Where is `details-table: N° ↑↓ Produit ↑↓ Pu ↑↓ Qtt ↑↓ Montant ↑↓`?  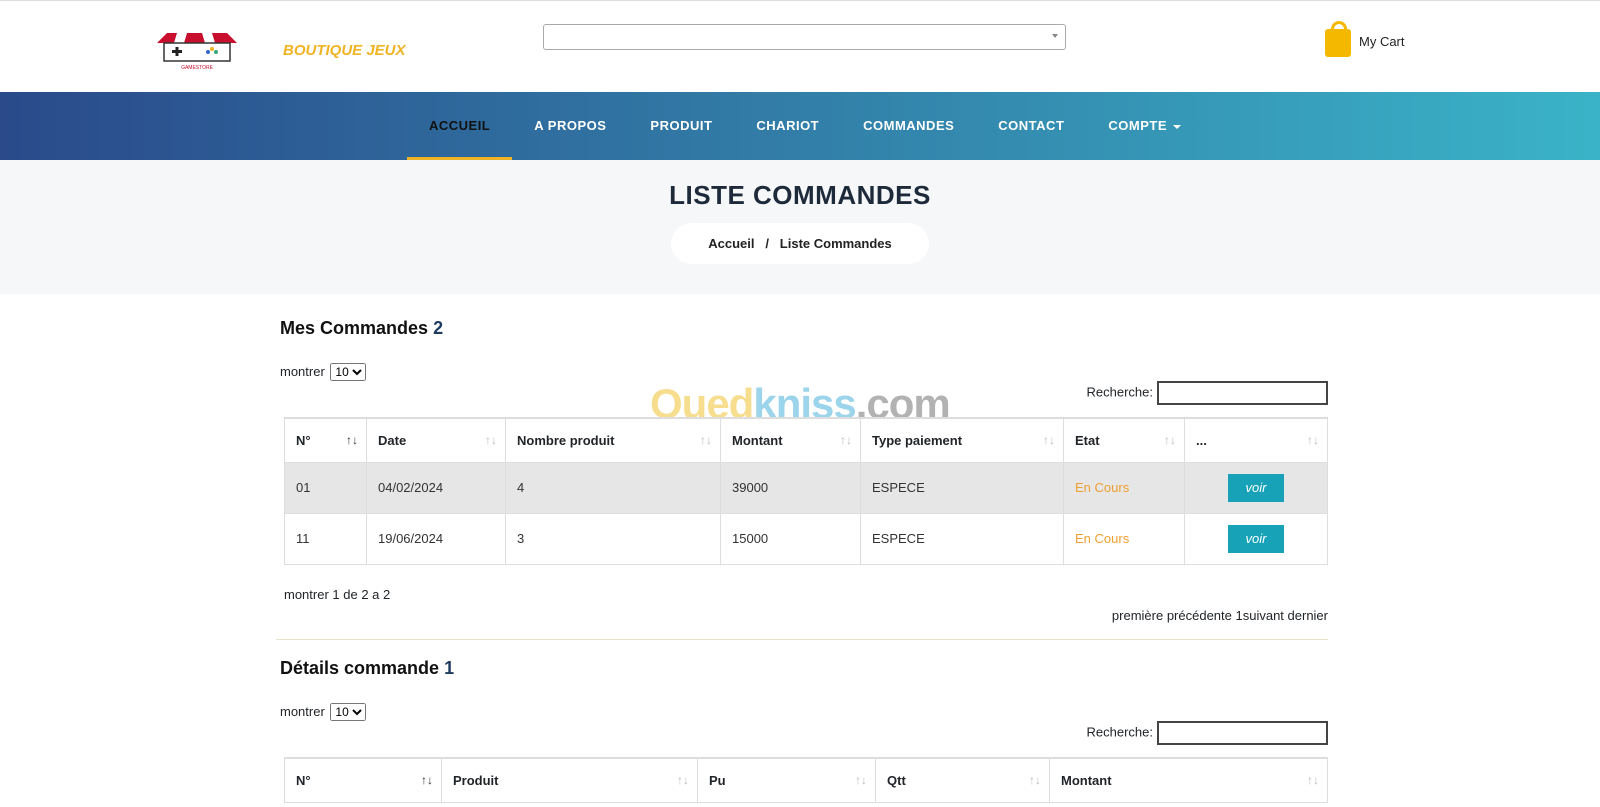 details-table: N° ↑↓ Produit ↑↓ Pu ↑↓ Qtt ↑↓ Montant ↑↓ is located at coordinates (806, 780).